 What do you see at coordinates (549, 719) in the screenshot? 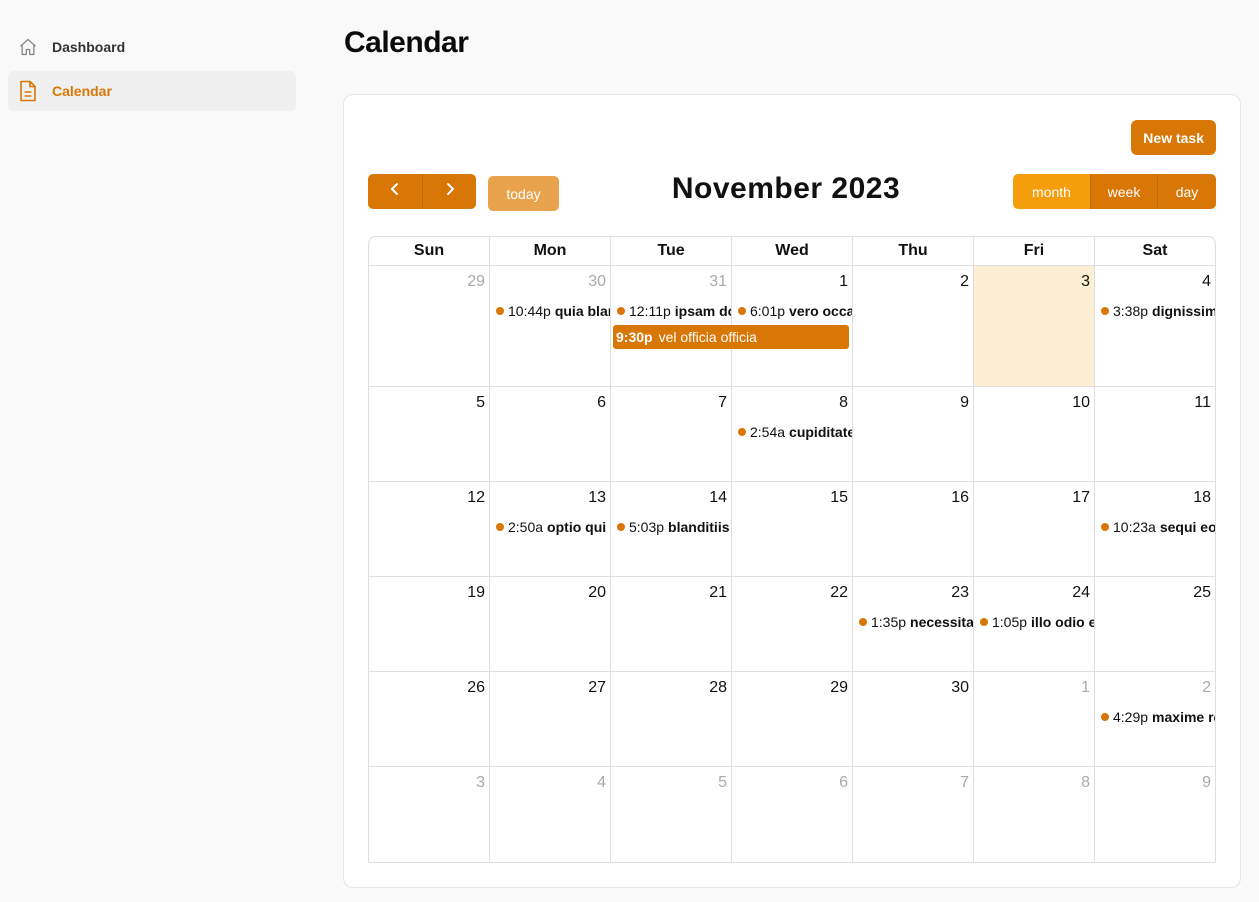
I see `day-cell: 27` at bounding box center [549, 719].